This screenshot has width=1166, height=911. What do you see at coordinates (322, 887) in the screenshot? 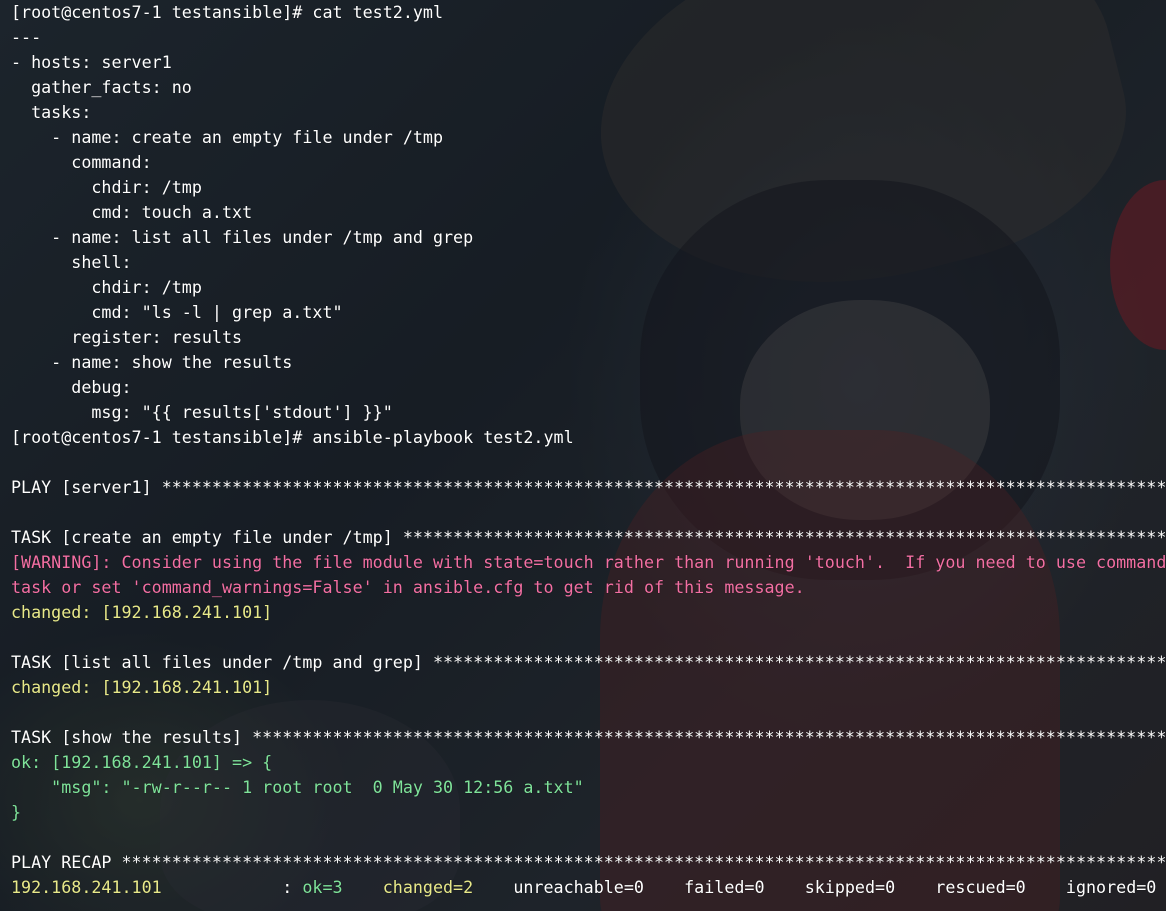
I see `terminal-text-segment: ok=3` at bounding box center [322, 887].